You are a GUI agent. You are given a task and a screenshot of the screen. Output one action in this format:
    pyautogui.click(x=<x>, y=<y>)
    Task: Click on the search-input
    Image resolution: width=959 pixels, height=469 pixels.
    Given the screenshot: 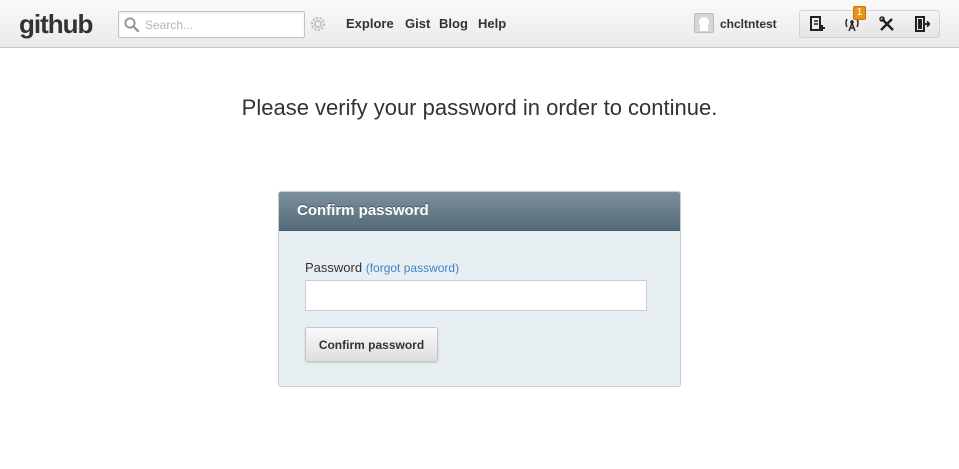 What is the action you would take?
    pyautogui.click(x=222, y=24)
    